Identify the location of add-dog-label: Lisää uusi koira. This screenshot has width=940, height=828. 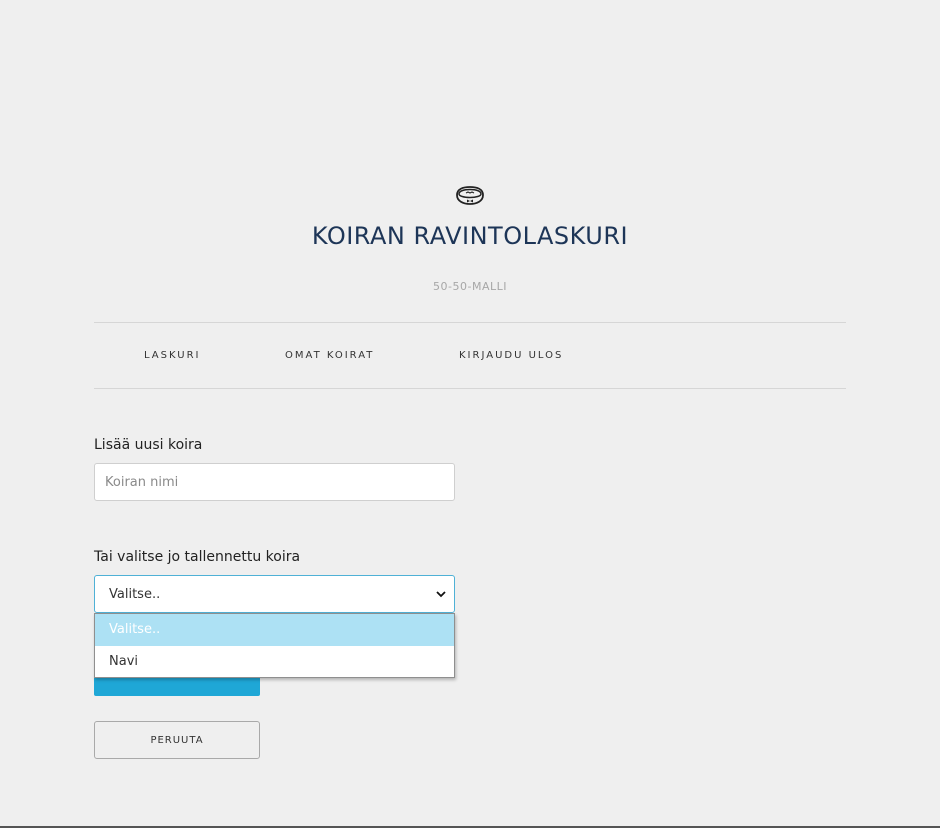
(148, 445).